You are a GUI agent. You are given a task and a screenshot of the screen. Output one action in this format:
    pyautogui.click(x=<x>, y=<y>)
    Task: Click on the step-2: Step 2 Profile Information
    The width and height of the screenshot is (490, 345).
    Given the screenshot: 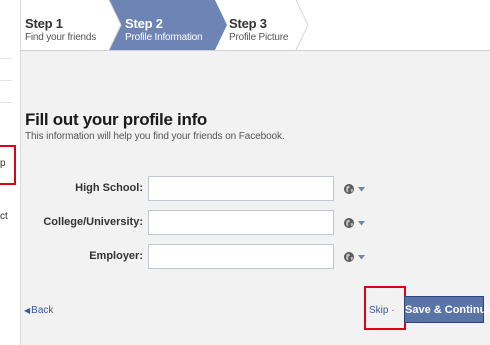 What is the action you would take?
    pyautogui.click(x=168, y=25)
    